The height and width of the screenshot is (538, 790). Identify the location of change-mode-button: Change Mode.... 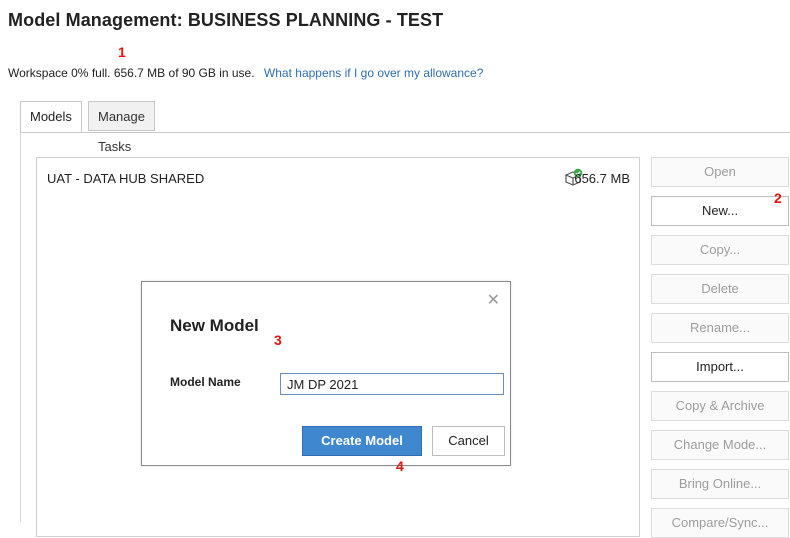
(720, 445).